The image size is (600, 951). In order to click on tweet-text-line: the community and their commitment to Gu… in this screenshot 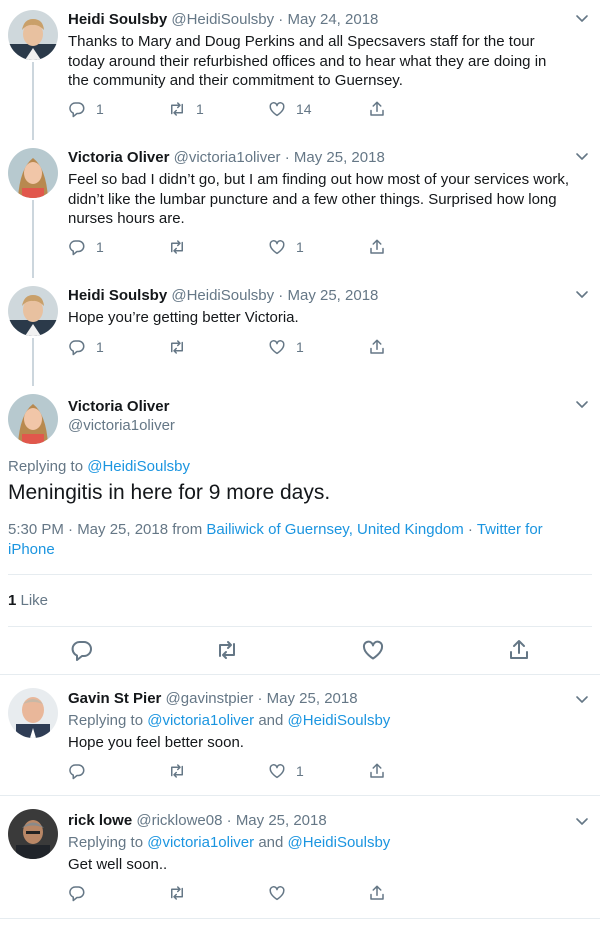, I will do `click(235, 80)`.